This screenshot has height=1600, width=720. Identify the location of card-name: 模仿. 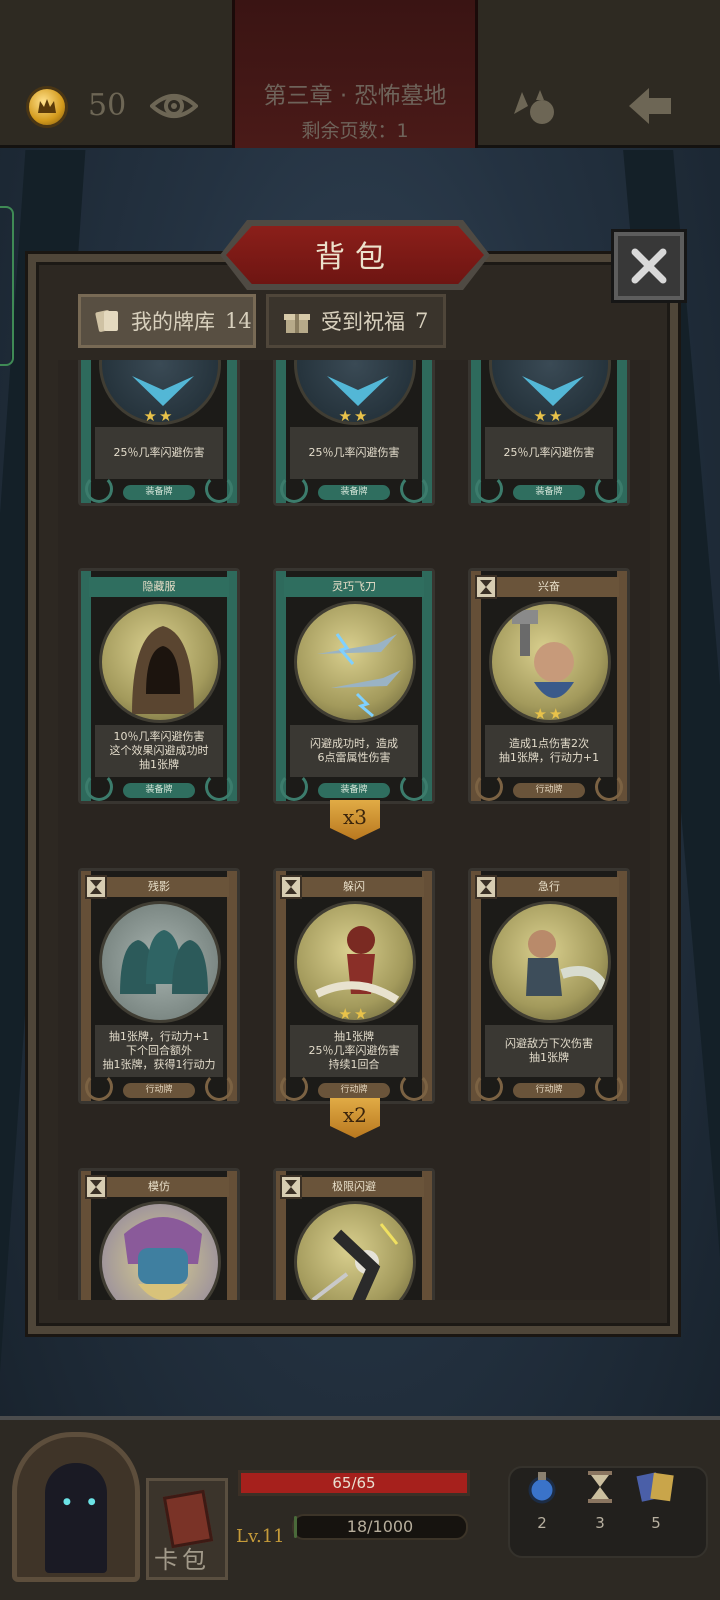
(159, 1187).